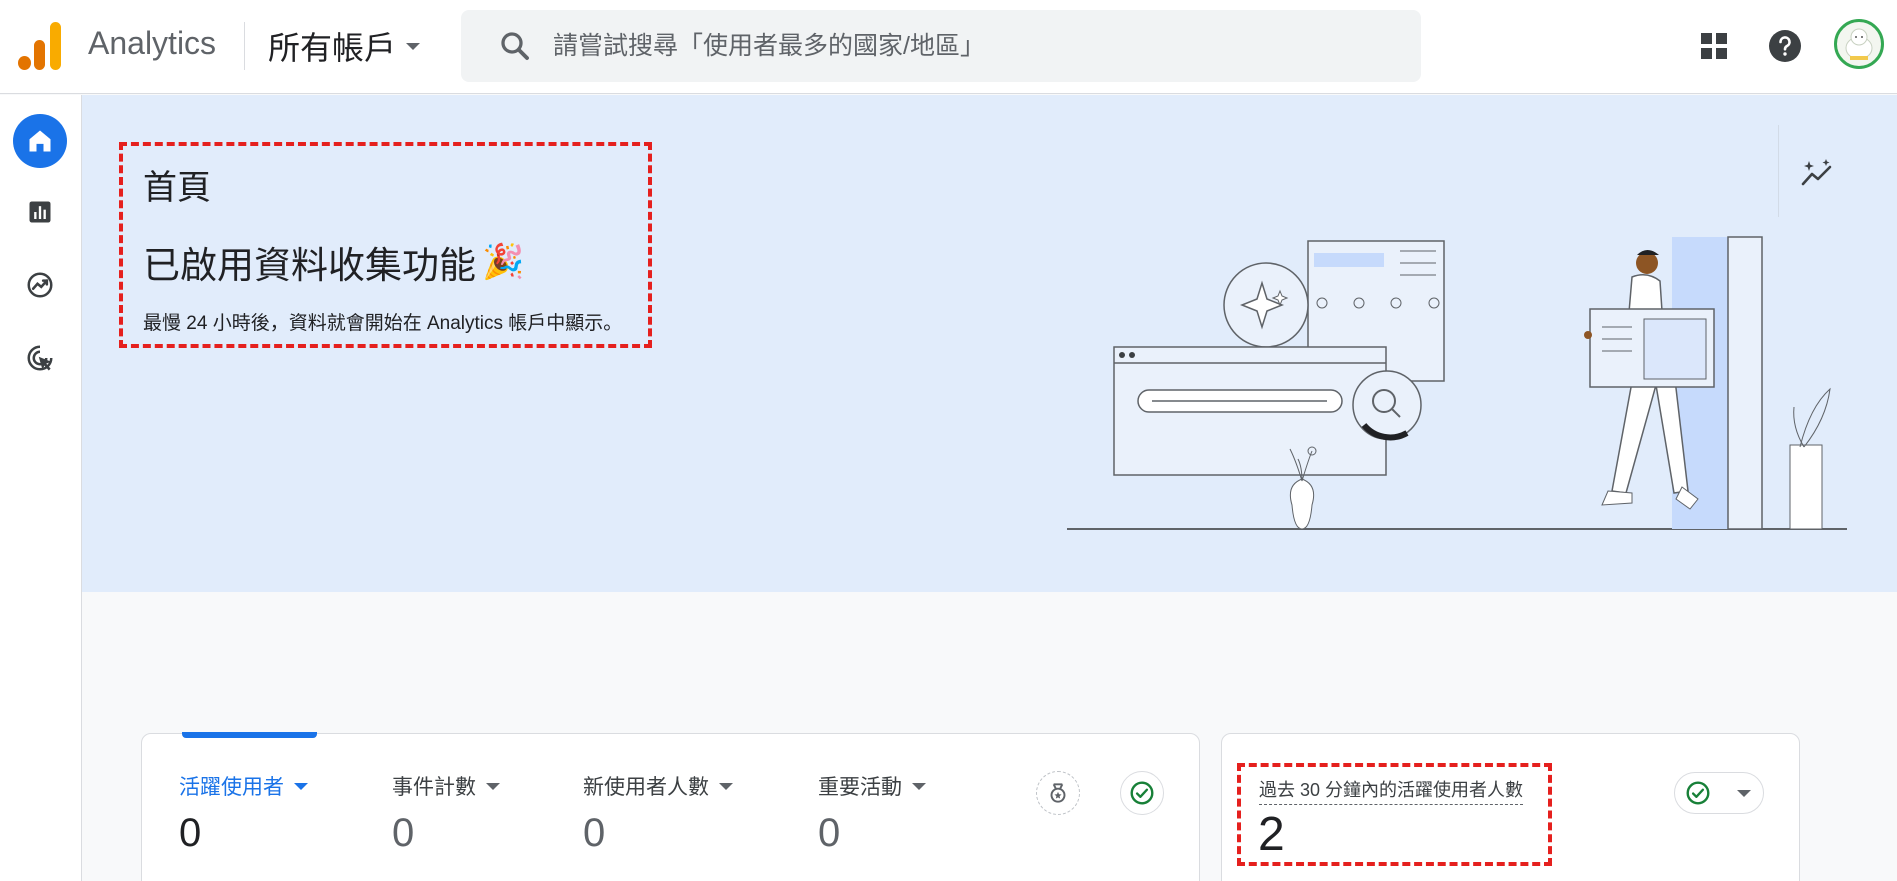  I want to click on side-navigation, so click(41, 488).